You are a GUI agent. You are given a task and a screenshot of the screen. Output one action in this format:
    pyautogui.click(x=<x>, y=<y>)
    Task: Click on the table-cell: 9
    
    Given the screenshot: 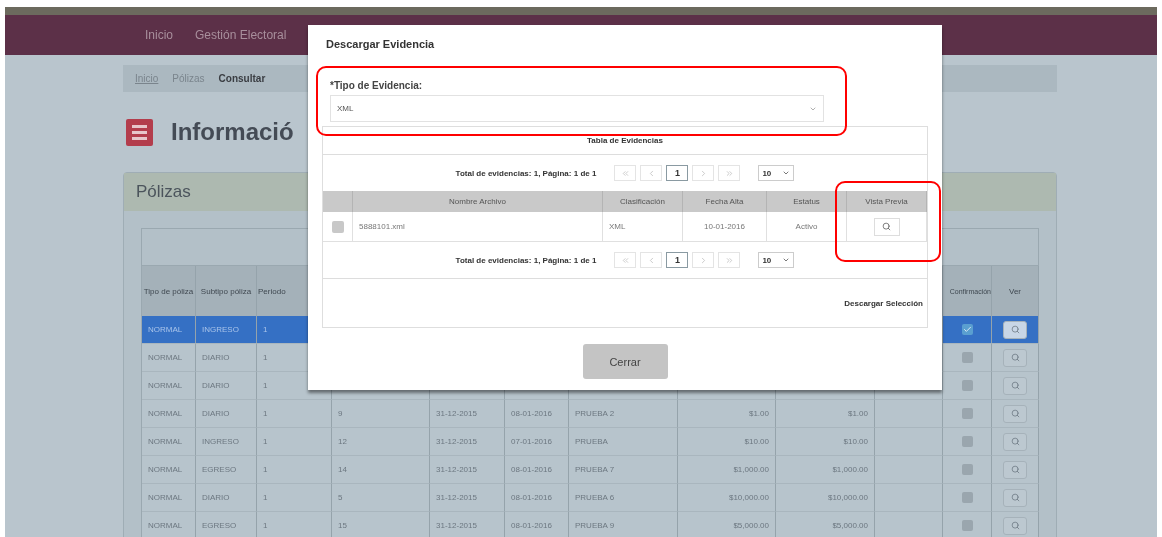 What is the action you would take?
    pyautogui.click(x=381, y=414)
    